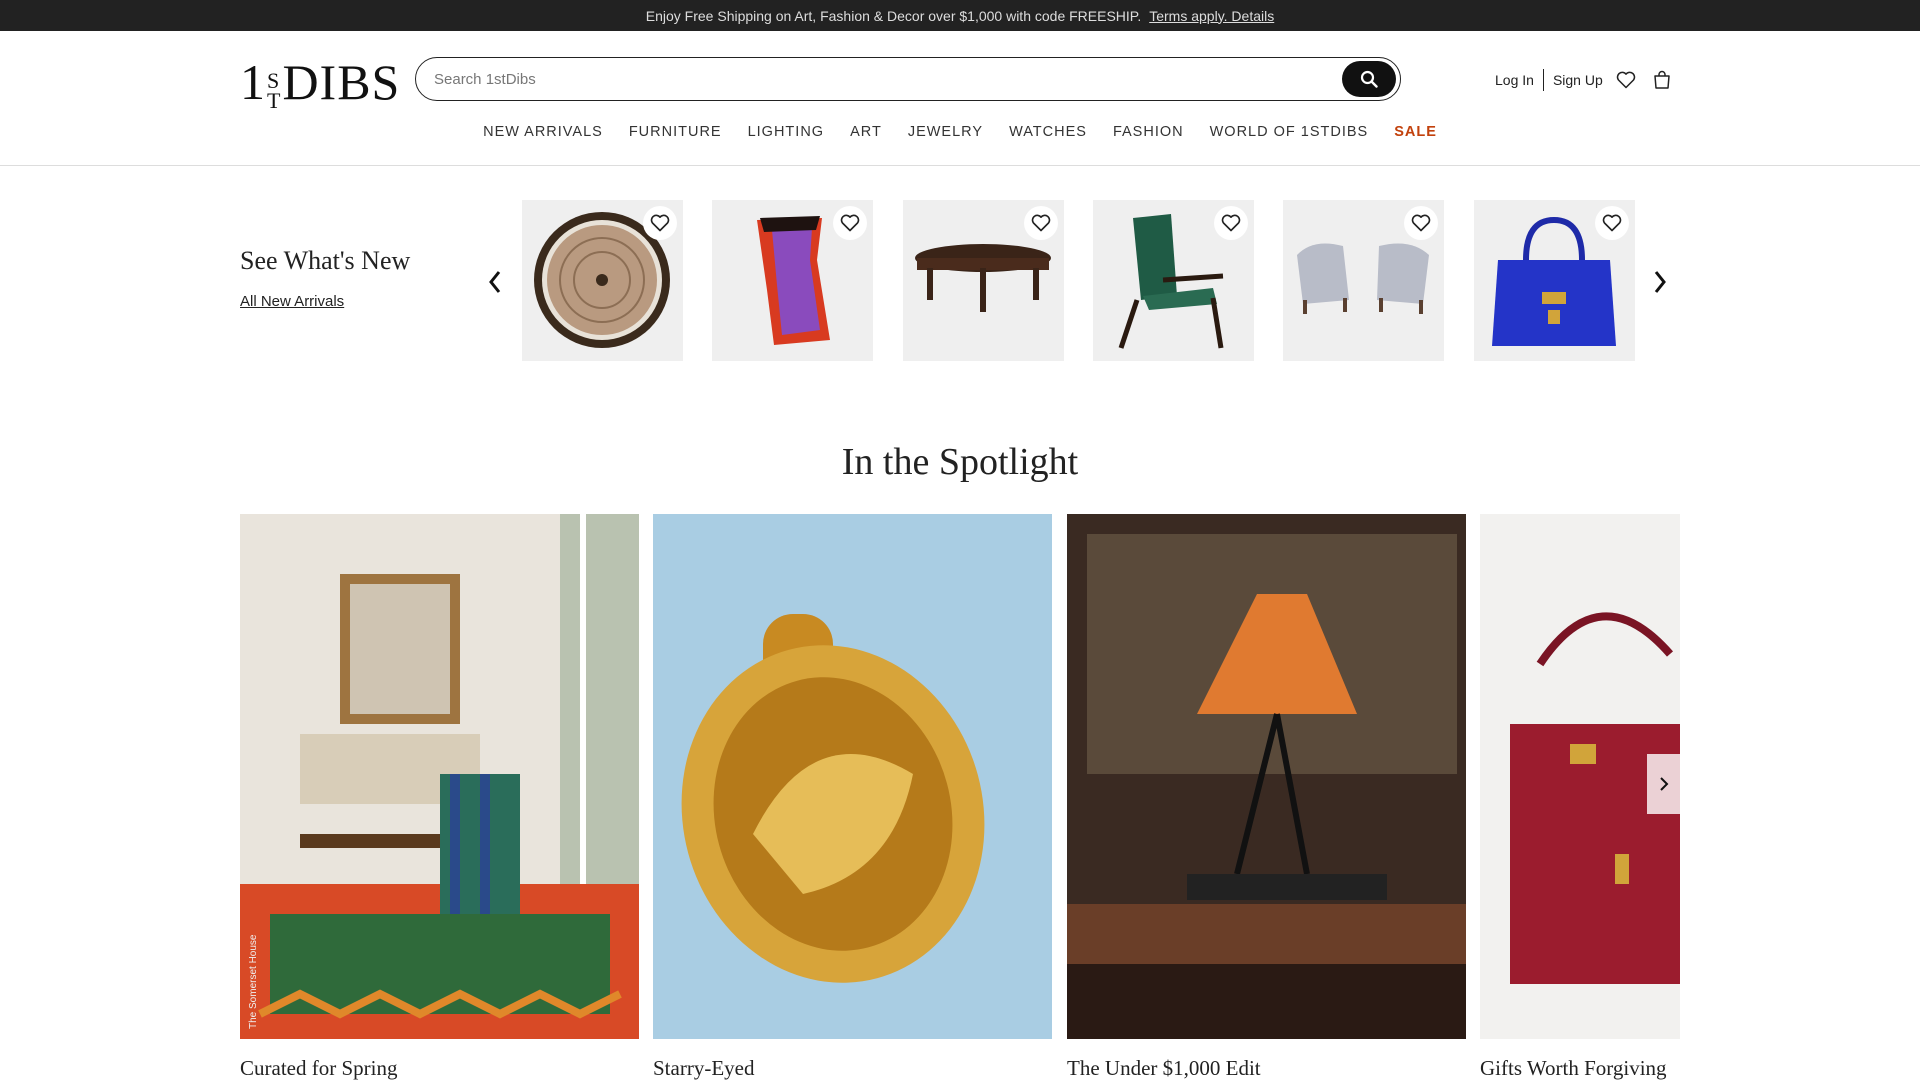 Image resolution: width=1920 pixels, height=1080 pixels. What do you see at coordinates (1148, 132) in the screenshot?
I see `nav-fashion: FASHION` at bounding box center [1148, 132].